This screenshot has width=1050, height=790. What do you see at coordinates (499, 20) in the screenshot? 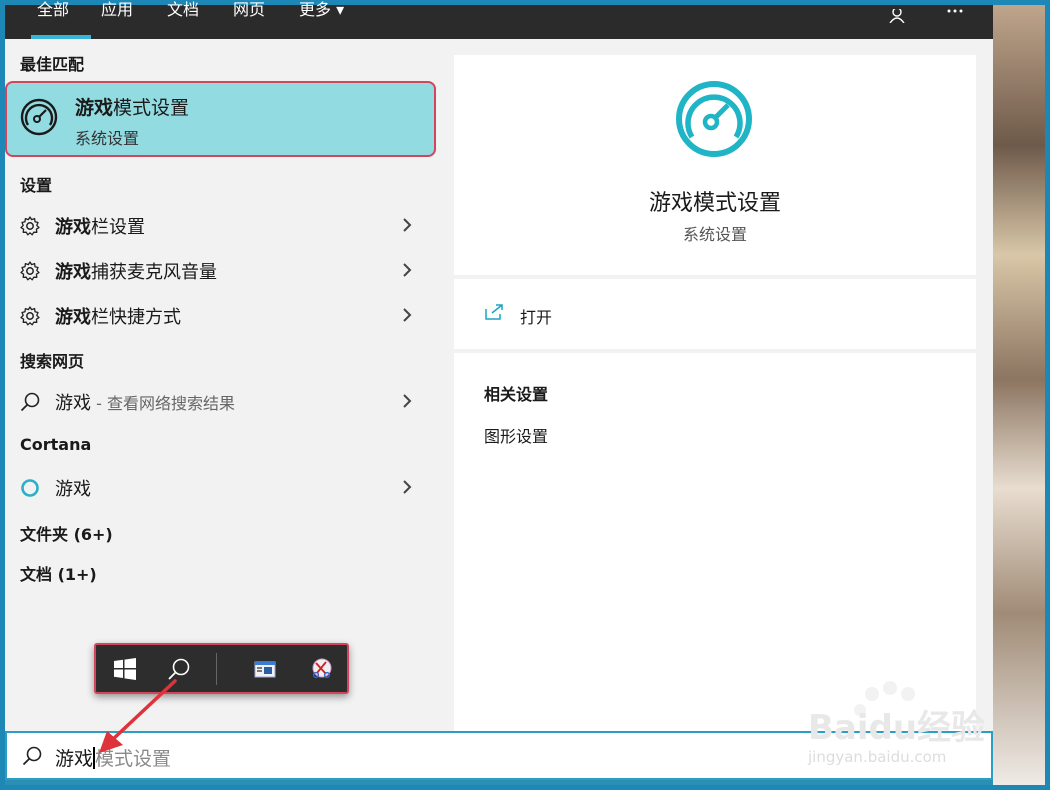
I see `search-tab-bar: 全部 应用 文档 网页 更多 ▾` at bounding box center [499, 20].